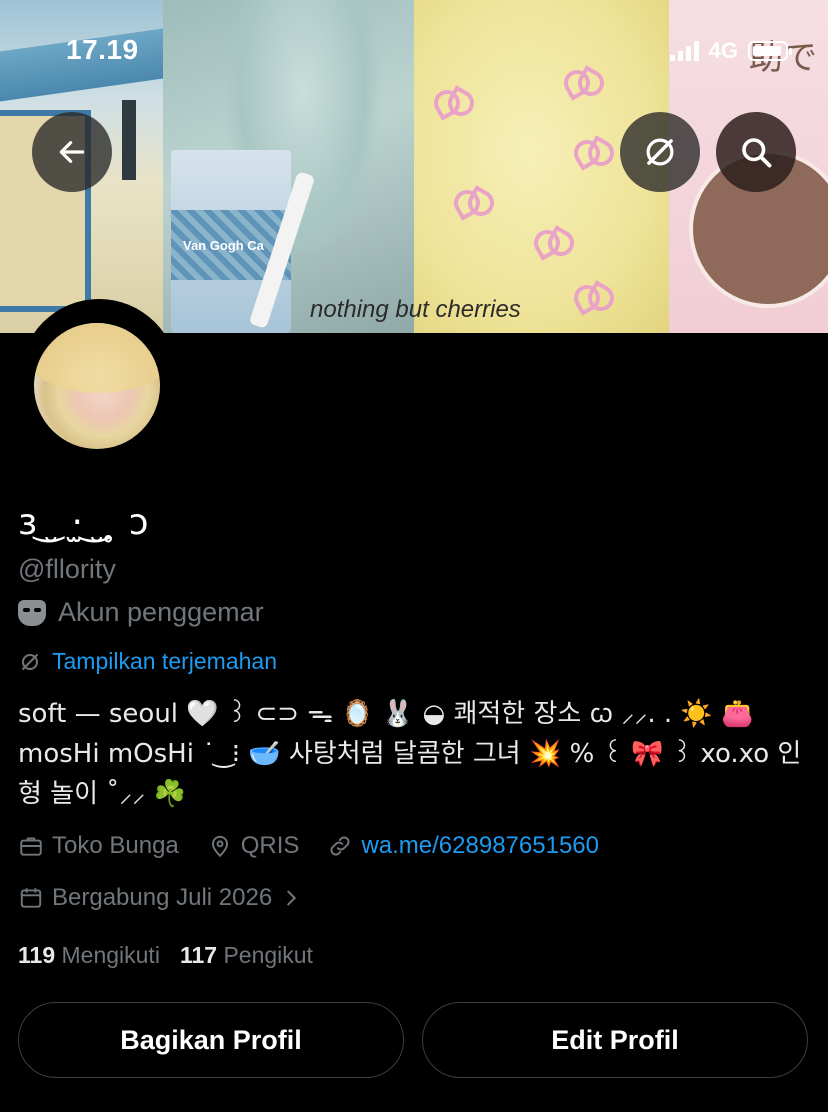  What do you see at coordinates (340, 846) in the screenshot?
I see `link-icon` at bounding box center [340, 846].